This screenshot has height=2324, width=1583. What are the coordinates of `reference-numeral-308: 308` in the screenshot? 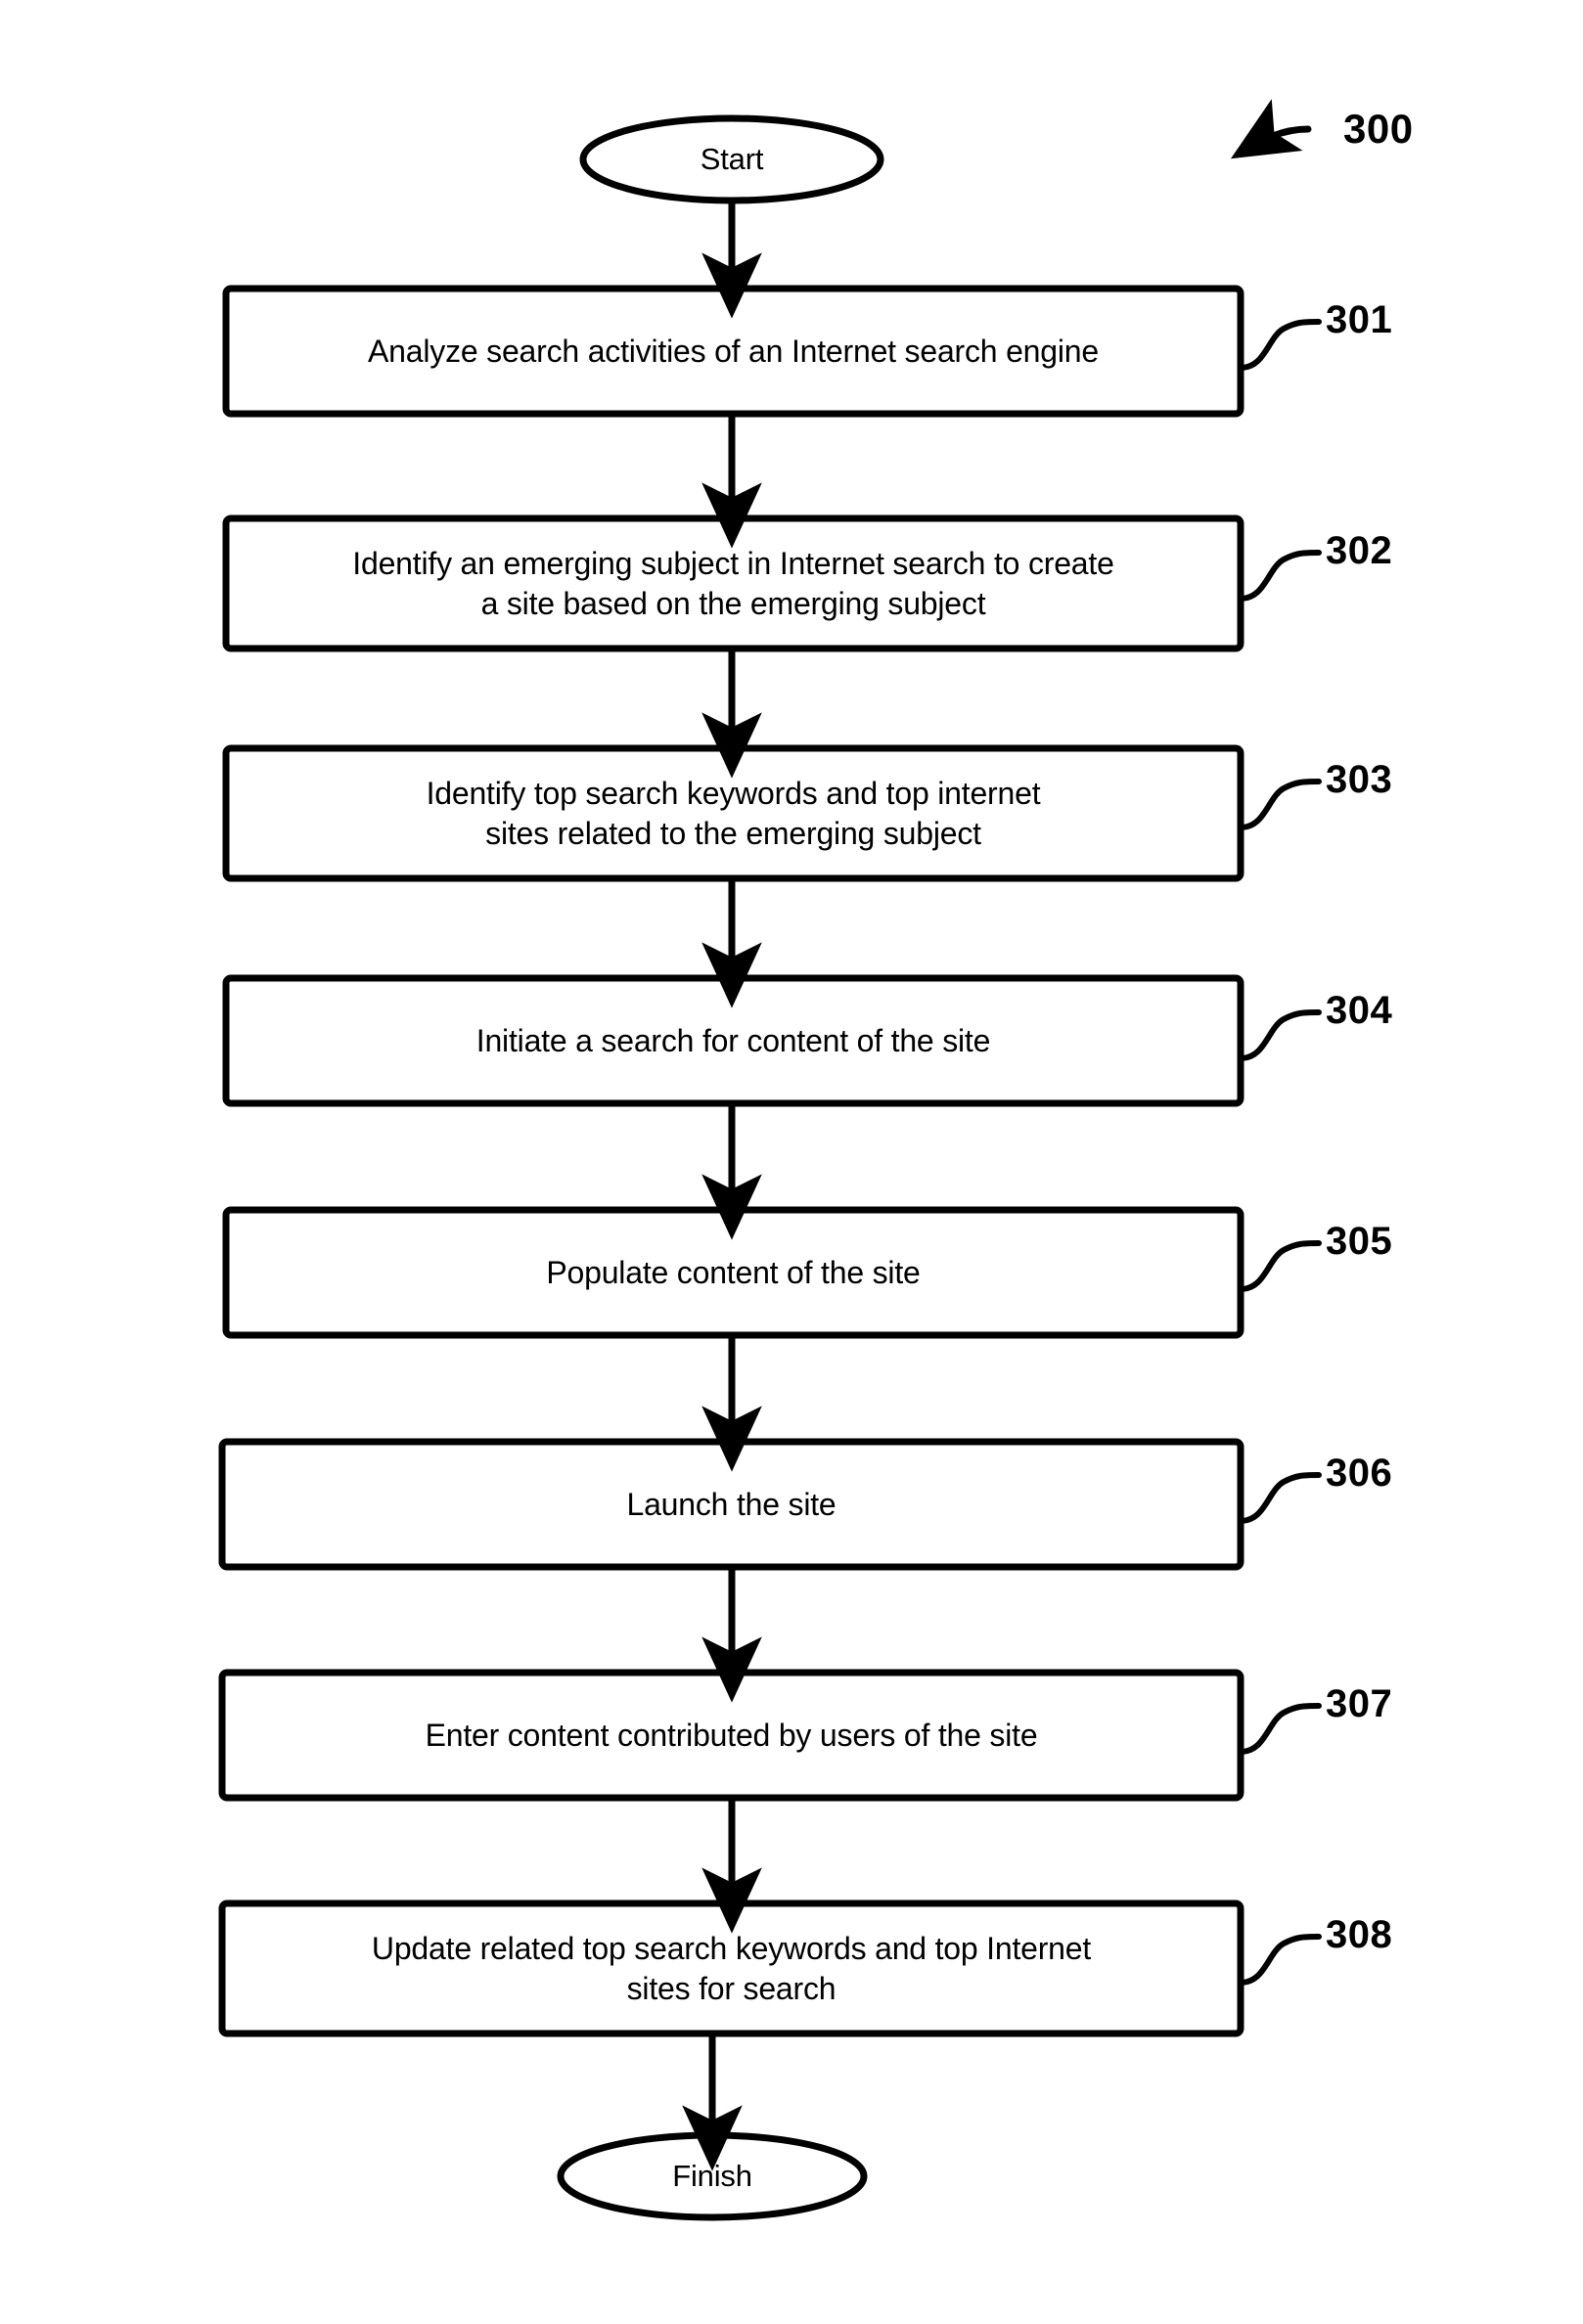 It's located at (1359, 1934).